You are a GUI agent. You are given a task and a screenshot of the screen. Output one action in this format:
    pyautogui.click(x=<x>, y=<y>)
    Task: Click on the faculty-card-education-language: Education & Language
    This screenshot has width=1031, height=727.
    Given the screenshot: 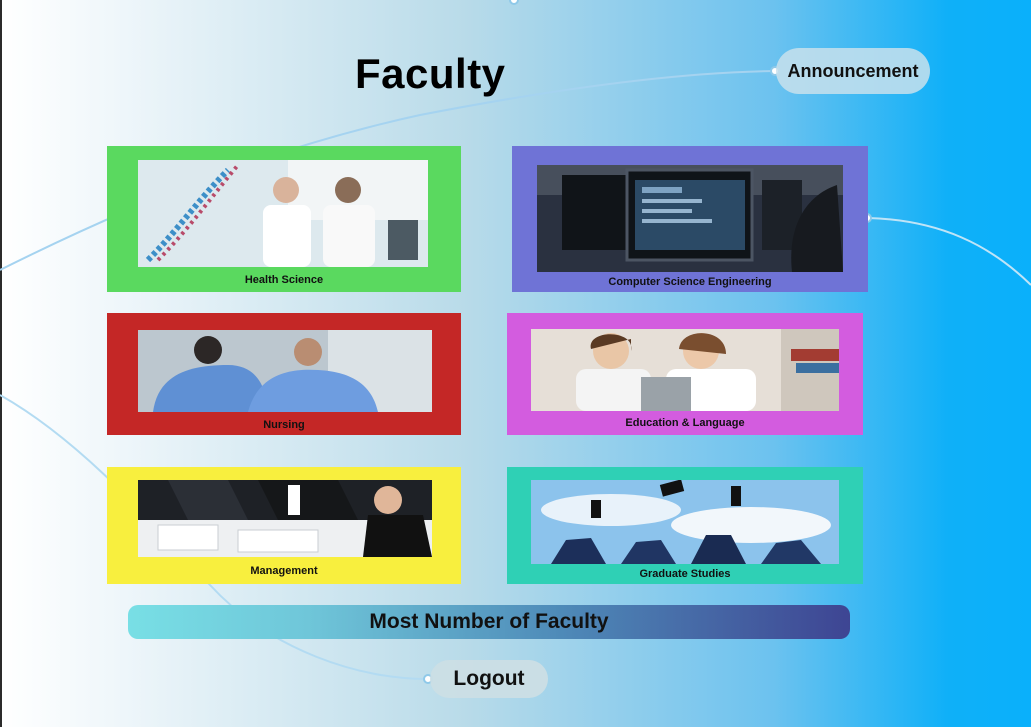 What is the action you would take?
    pyautogui.click(x=685, y=374)
    